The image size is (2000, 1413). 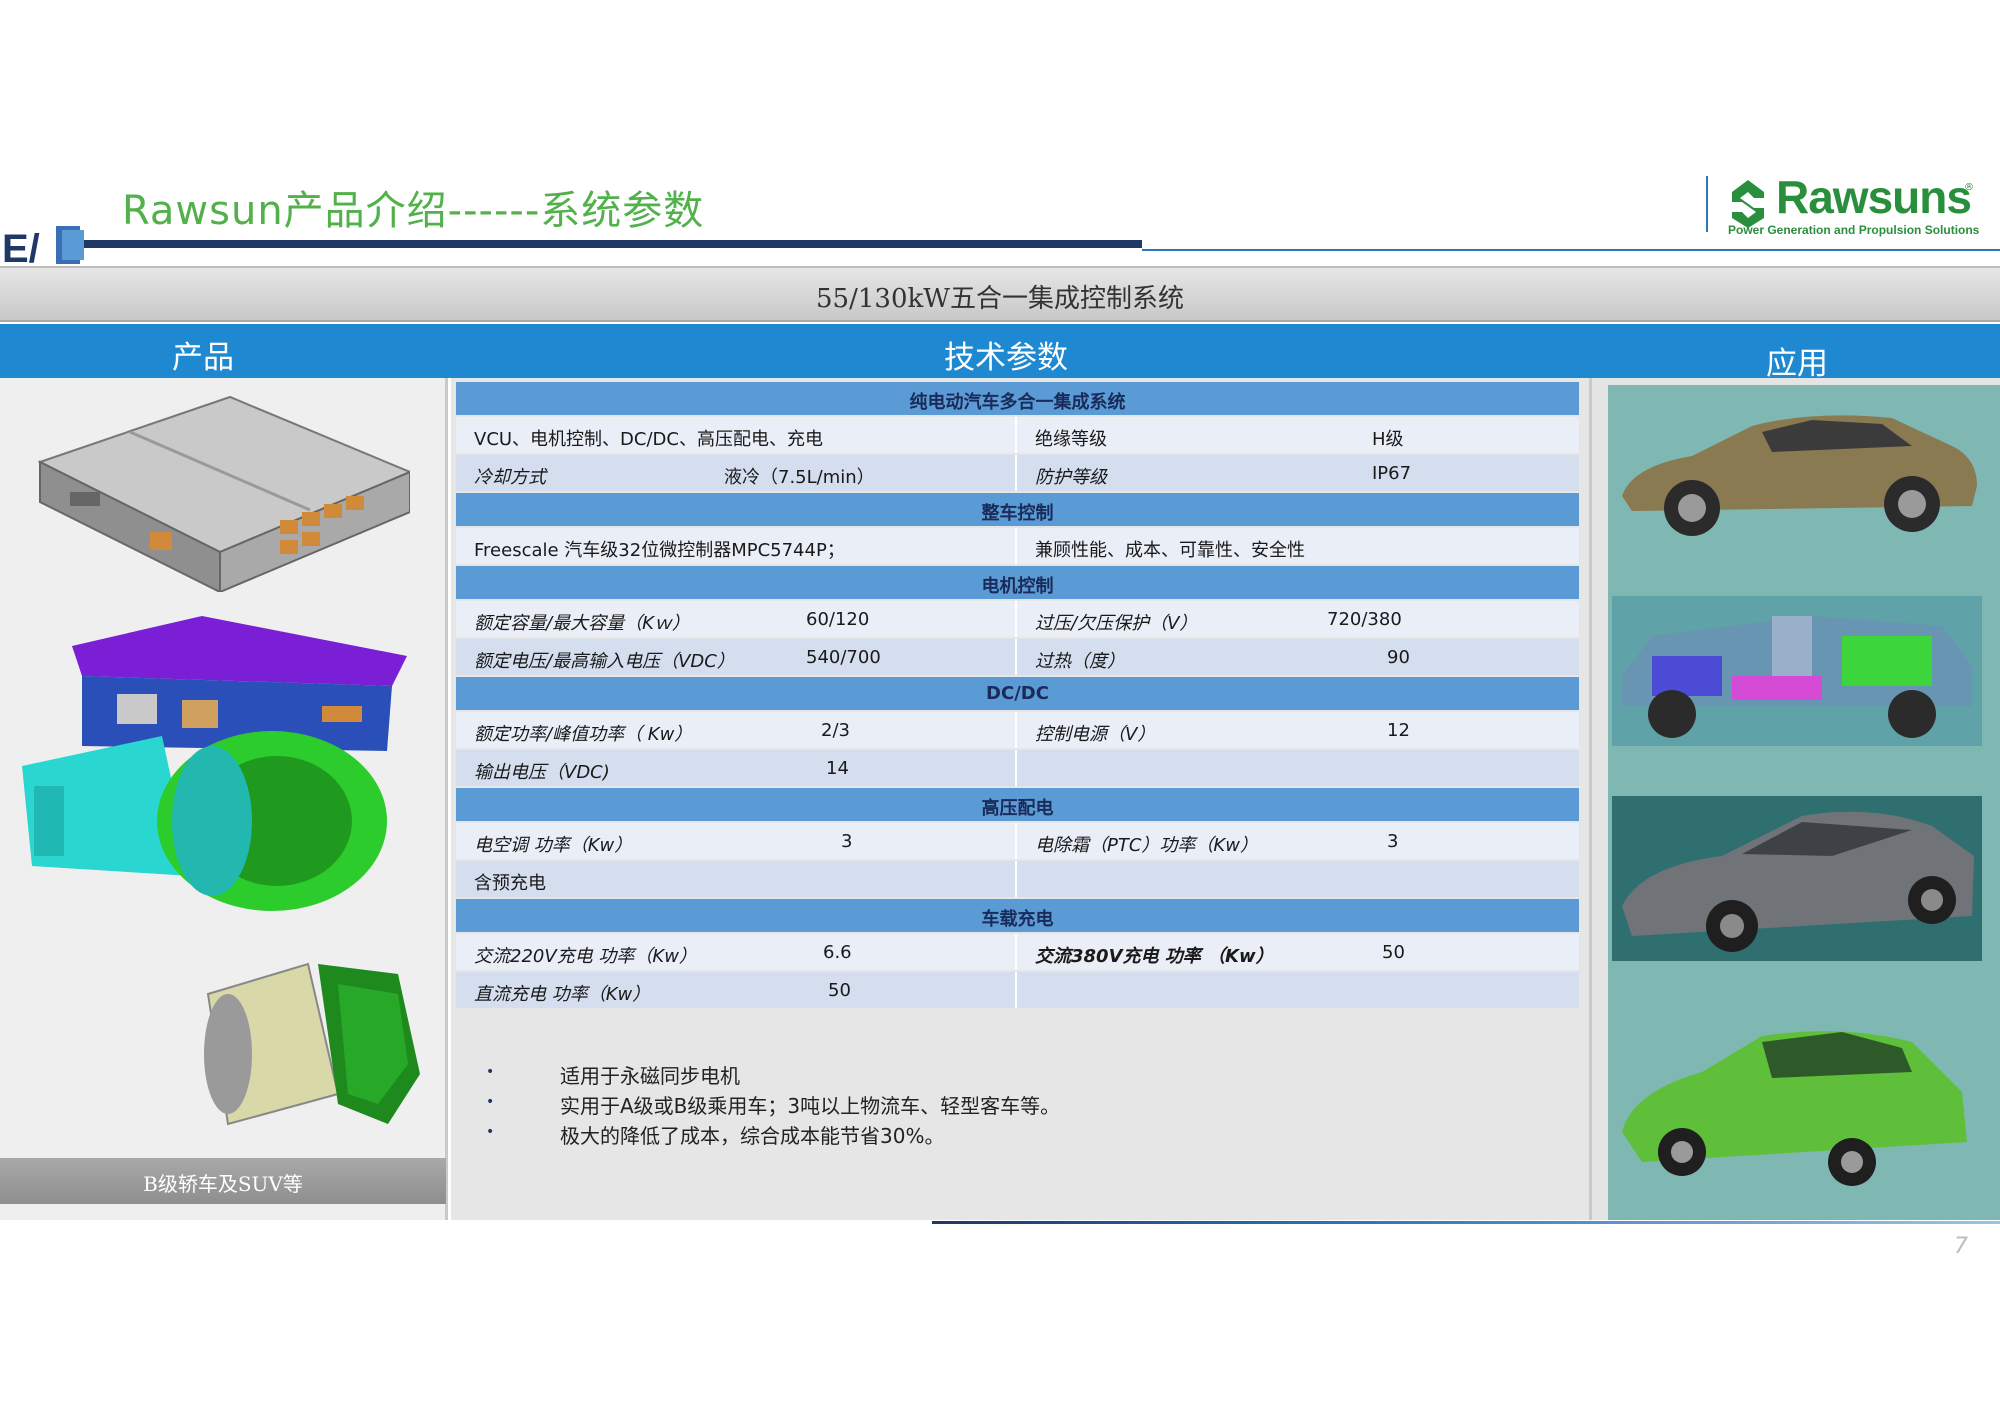 What do you see at coordinates (1146, 845) in the screenshot?
I see `spec-label: 电除霜（PTC）功率（Kw）` at bounding box center [1146, 845].